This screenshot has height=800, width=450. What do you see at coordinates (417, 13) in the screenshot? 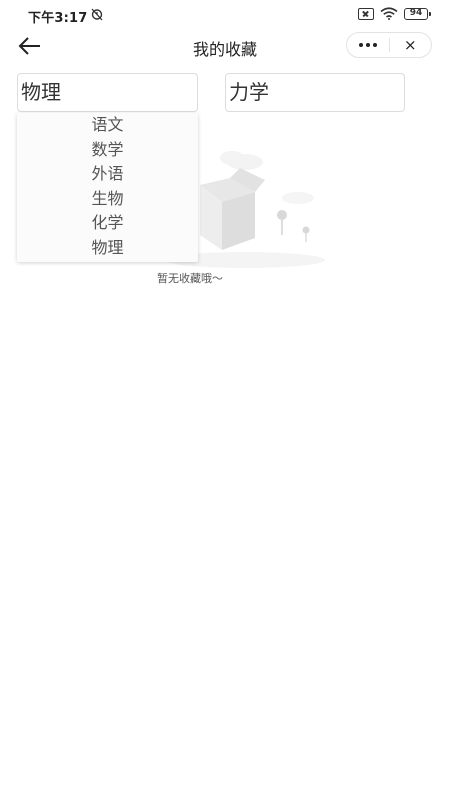
I see `battery-indicator: 94` at bounding box center [417, 13].